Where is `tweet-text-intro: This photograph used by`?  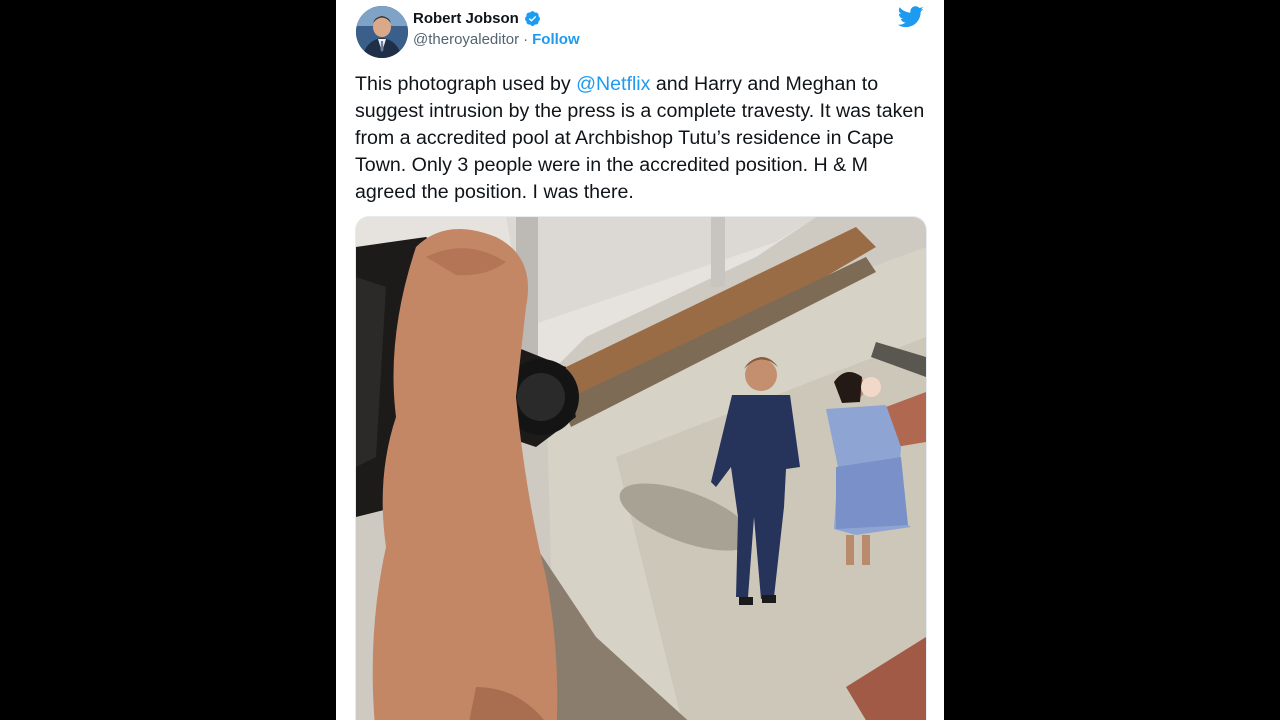
tweet-text-intro: This photograph used by is located at coordinates (466, 84).